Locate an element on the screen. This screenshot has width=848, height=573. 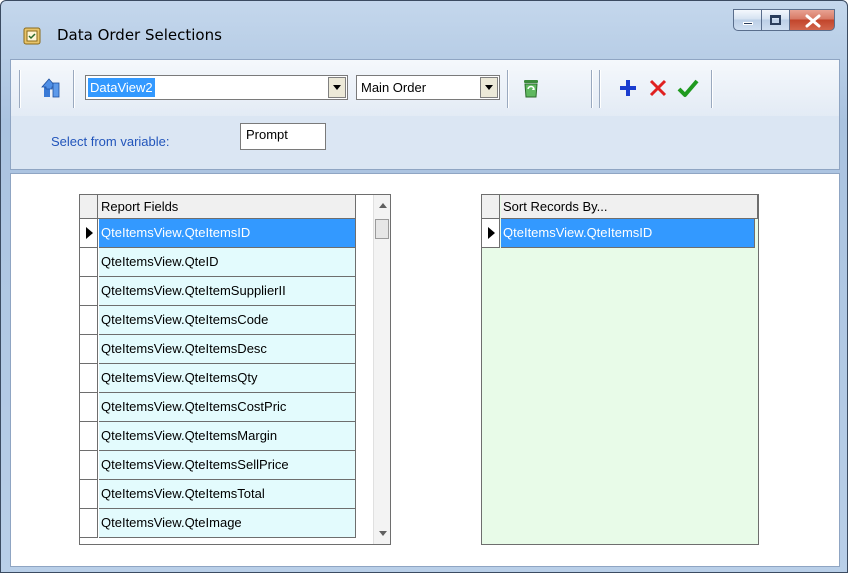
table-cell: QteItemsView.QteID is located at coordinates (227, 262).